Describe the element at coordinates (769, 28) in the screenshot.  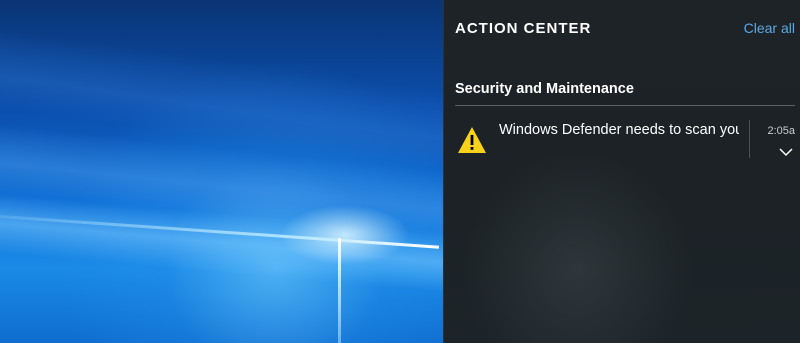
I see `clear-all-button: Clear all` at that location.